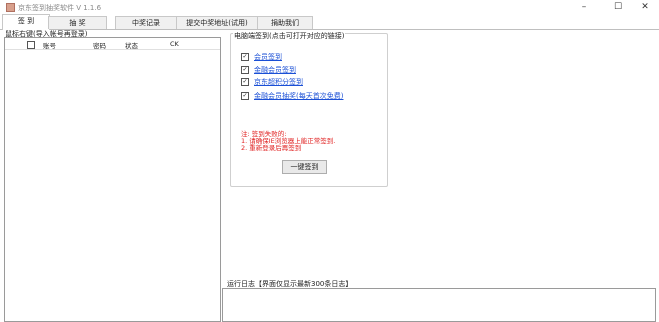 Image resolution: width=659 pixels, height=322 pixels. I want to click on select-all-checkbox, so click(31, 45).